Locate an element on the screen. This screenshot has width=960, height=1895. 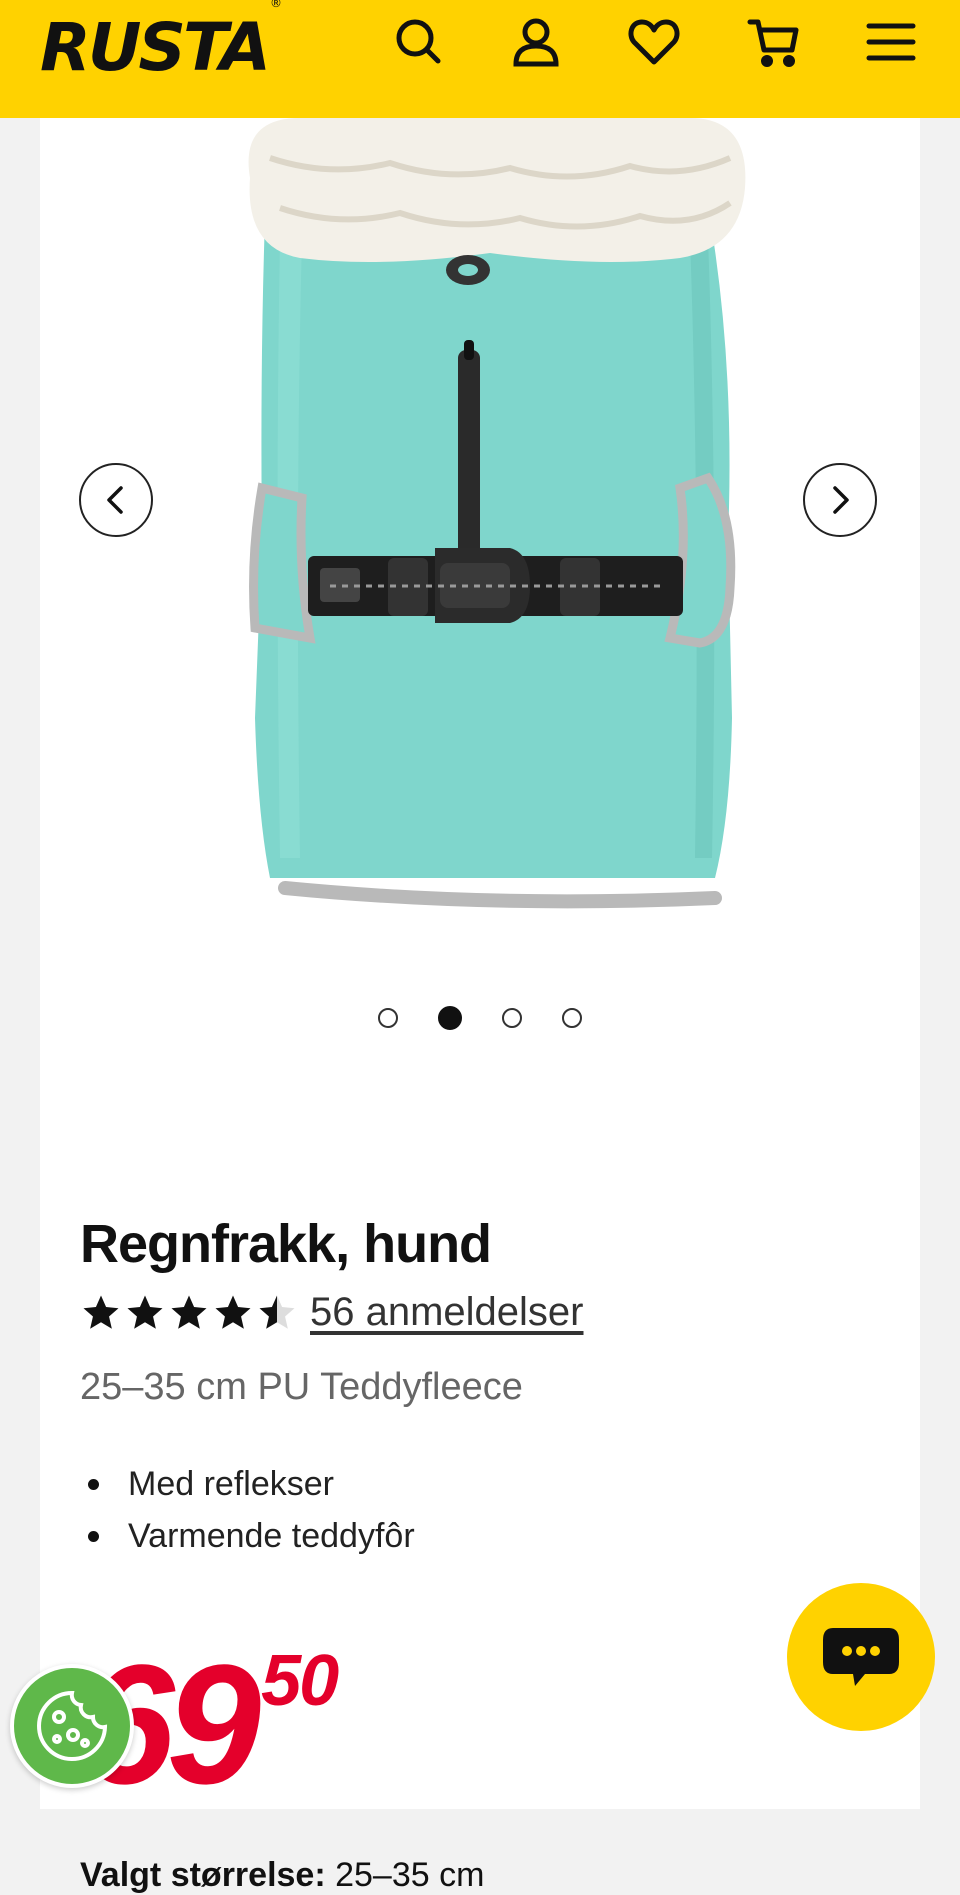
chevron-left-icon is located at coordinates (115, 500).